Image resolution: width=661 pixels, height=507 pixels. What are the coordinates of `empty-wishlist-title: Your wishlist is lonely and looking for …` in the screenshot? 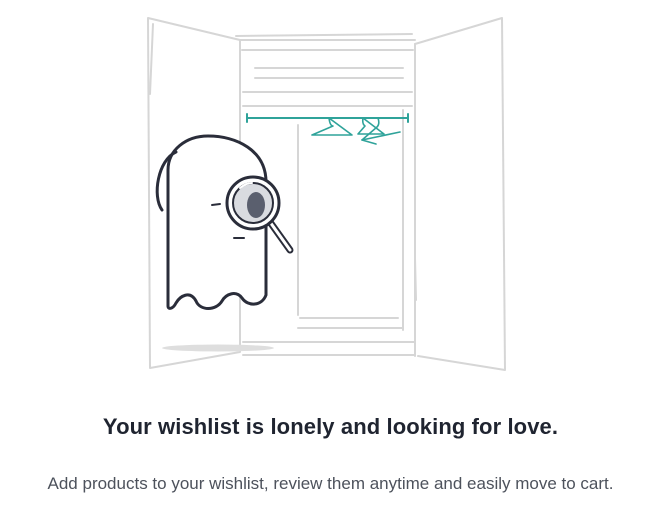 It's located at (330, 426).